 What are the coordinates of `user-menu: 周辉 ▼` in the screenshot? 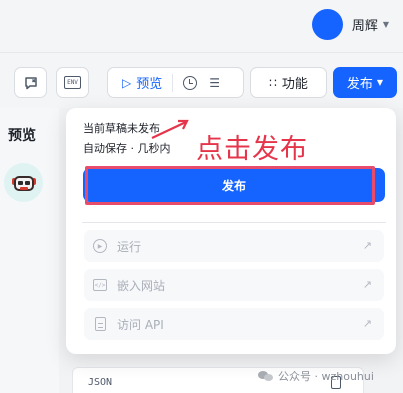 It's located at (350, 24).